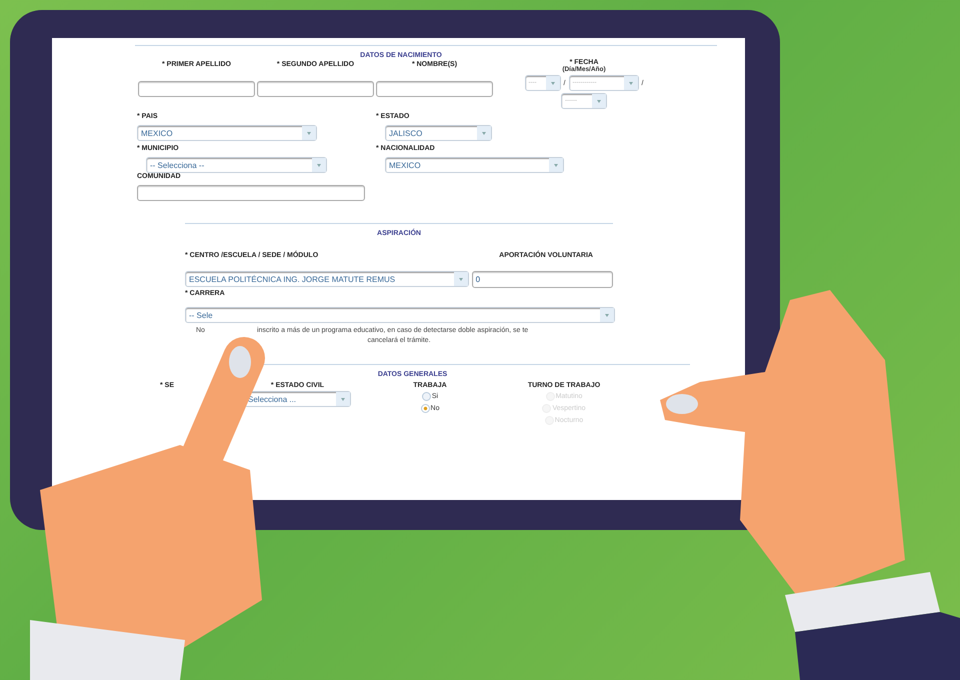 The width and height of the screenshot is (960, 680). I want to click on state-select: JALISCO, so click(438, 133).